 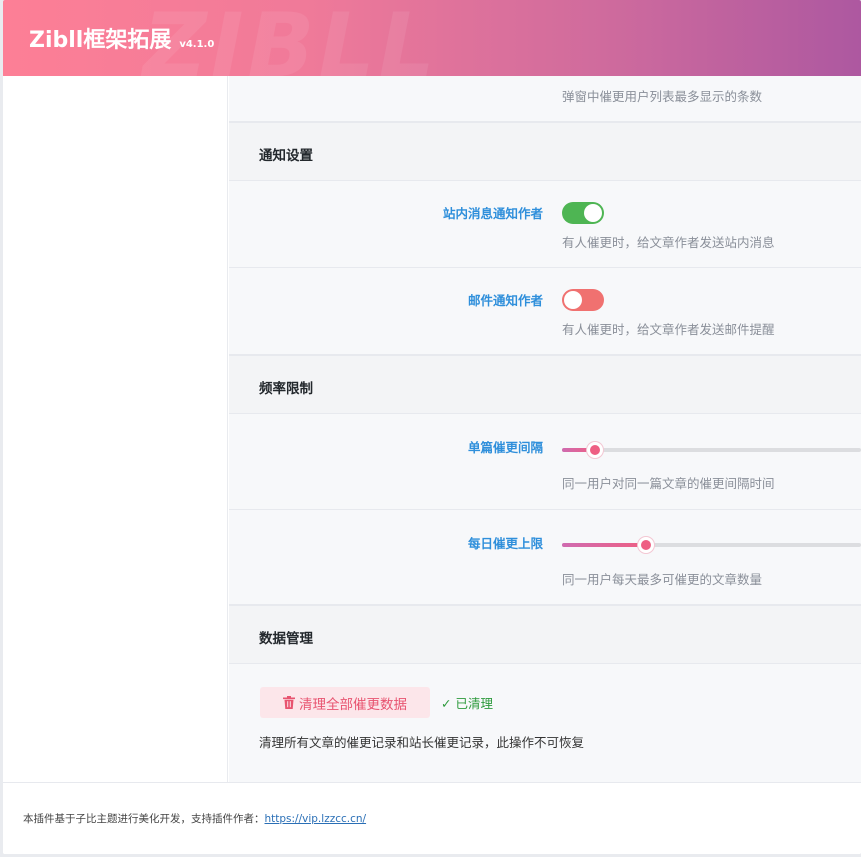 What do you see at coordinates (422, 742) in the screenshot?
I see `field-description: 清理所有文章的催更记录和站长催更记录，此操作不可恢复` at bounding box center [422, 742].